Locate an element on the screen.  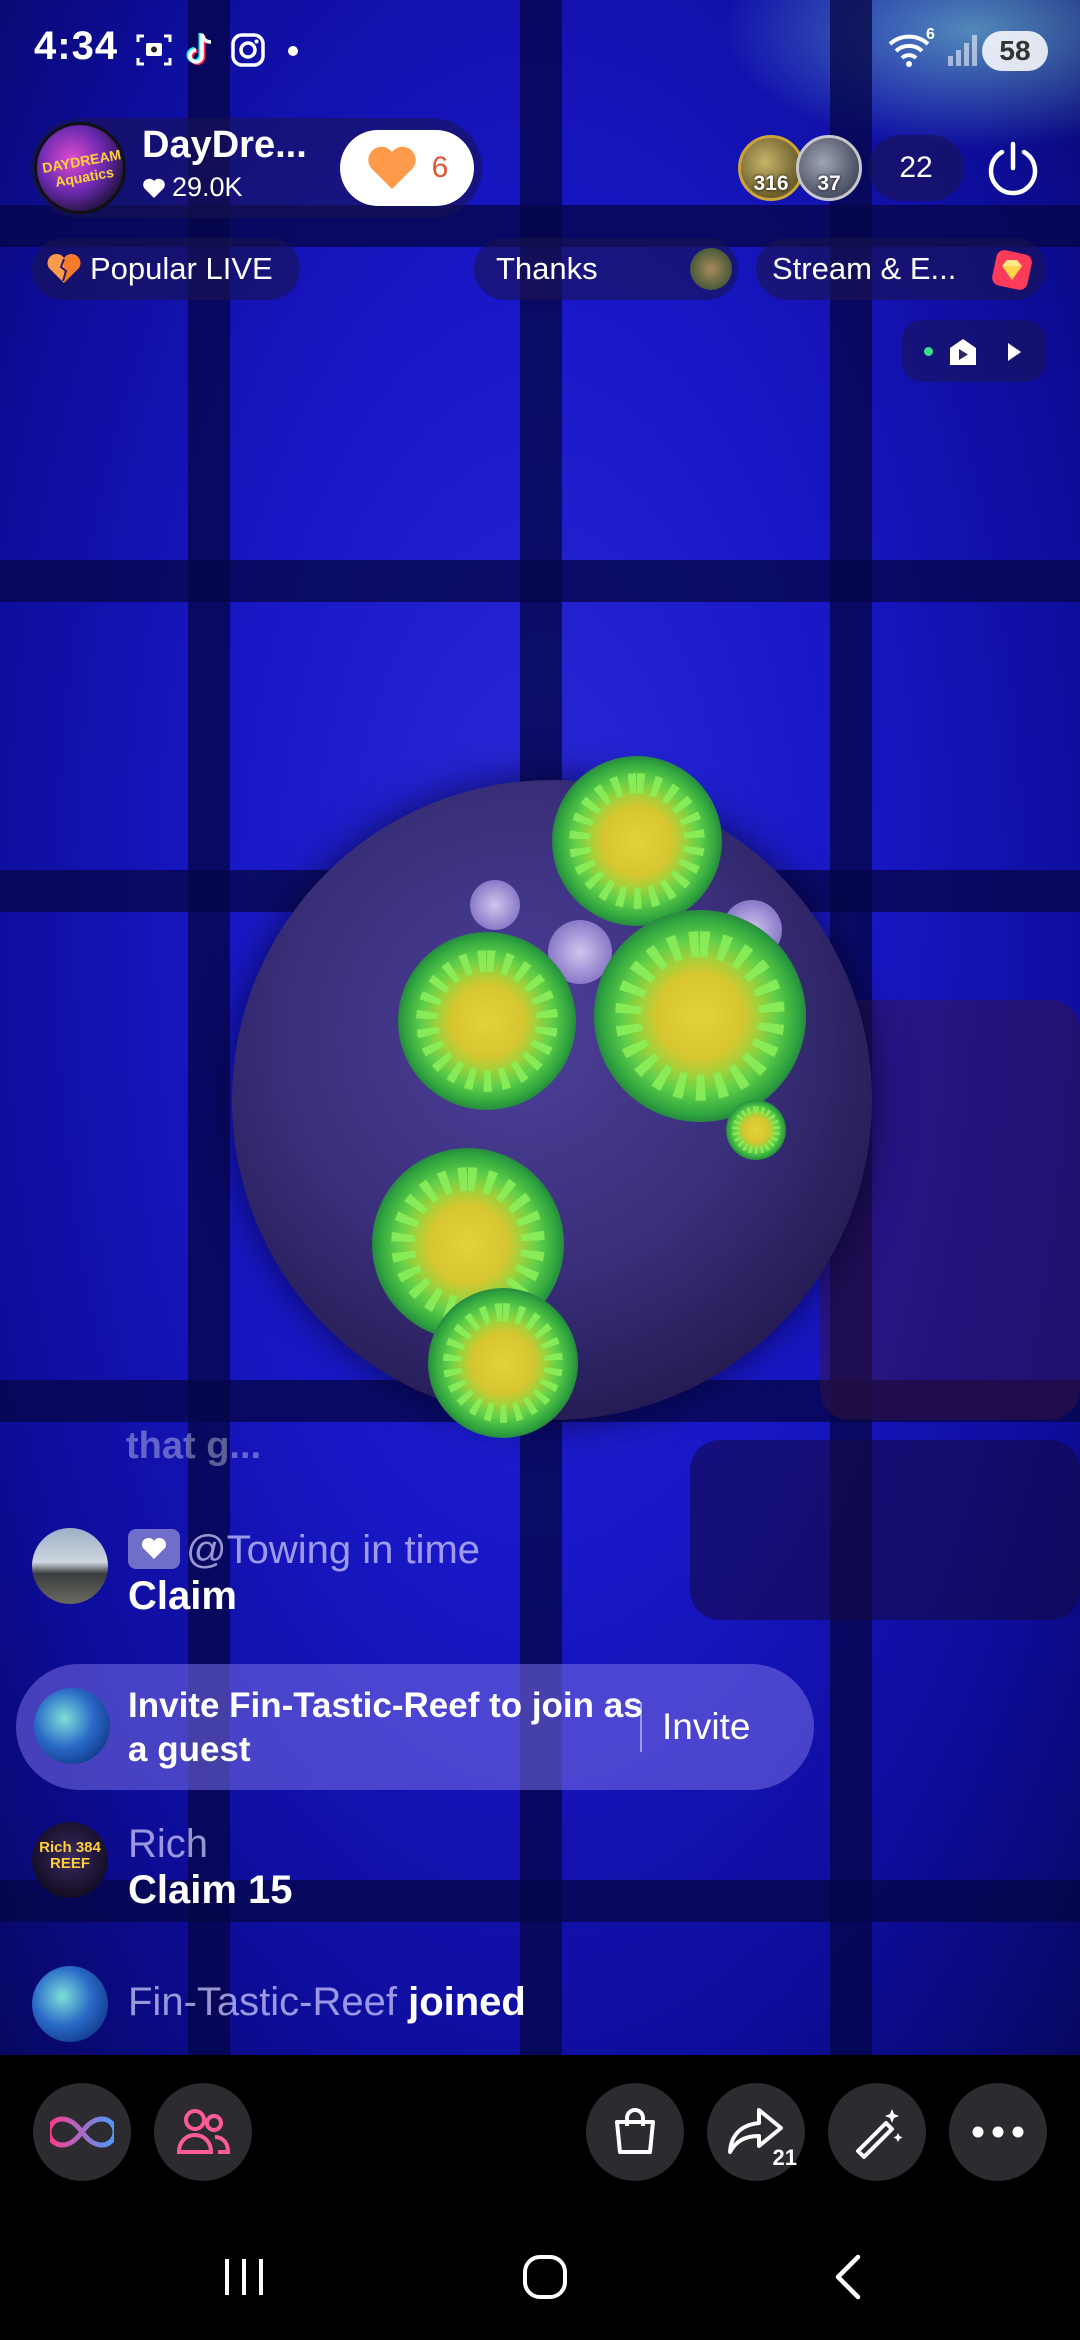
tiktok-icon is located at coordinates (199, 49).